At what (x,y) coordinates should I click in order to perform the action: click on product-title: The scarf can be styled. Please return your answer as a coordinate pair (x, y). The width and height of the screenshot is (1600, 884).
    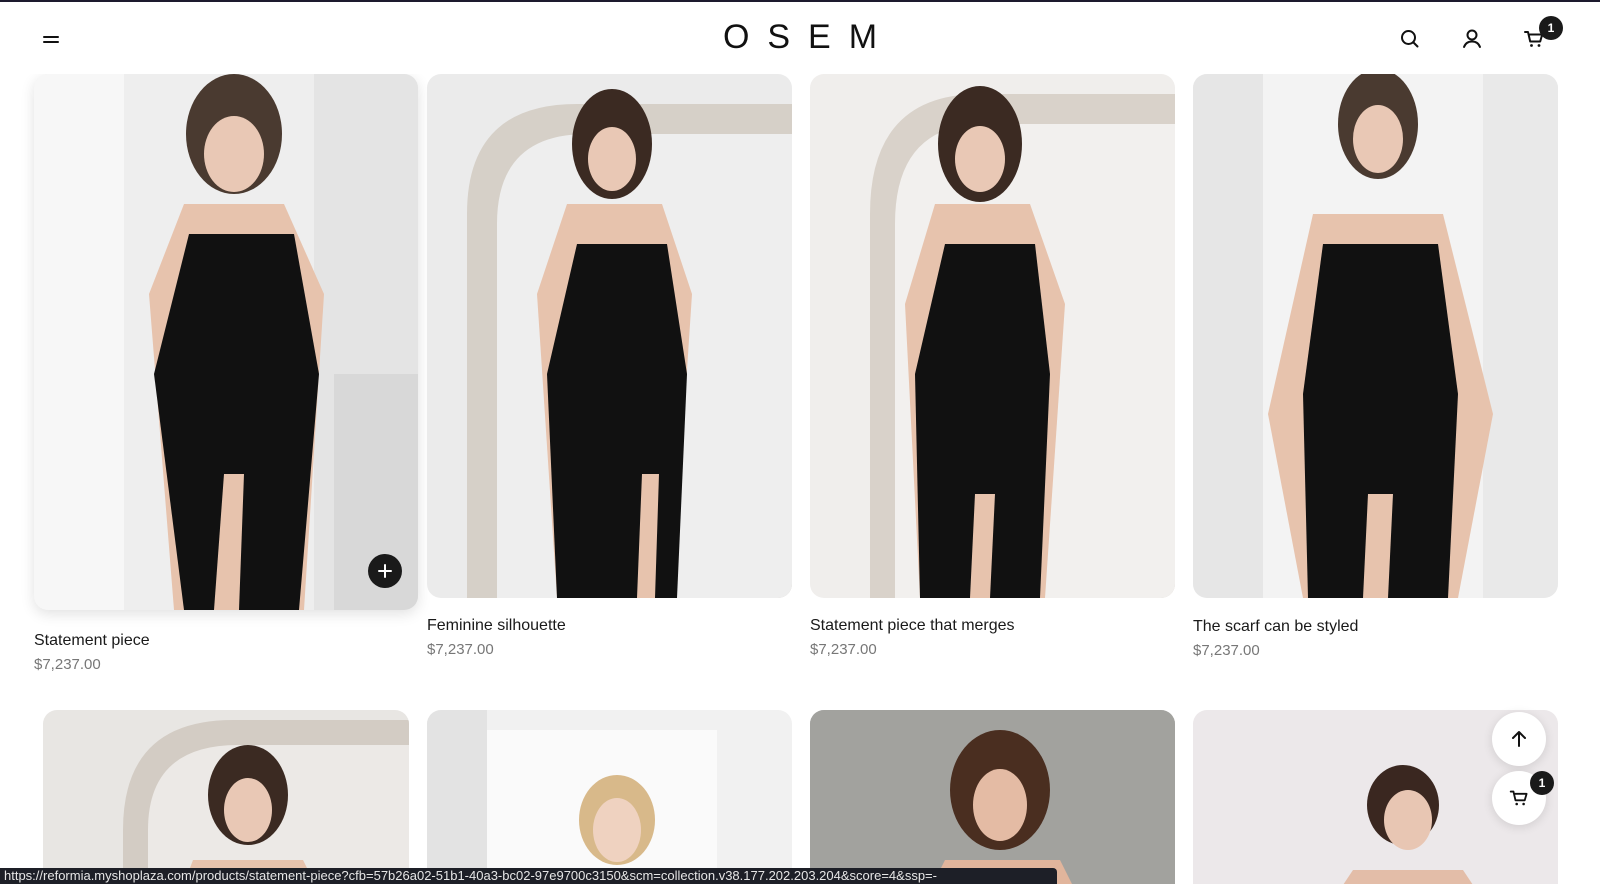
    Looking at the image, I should click on (1275, 627).